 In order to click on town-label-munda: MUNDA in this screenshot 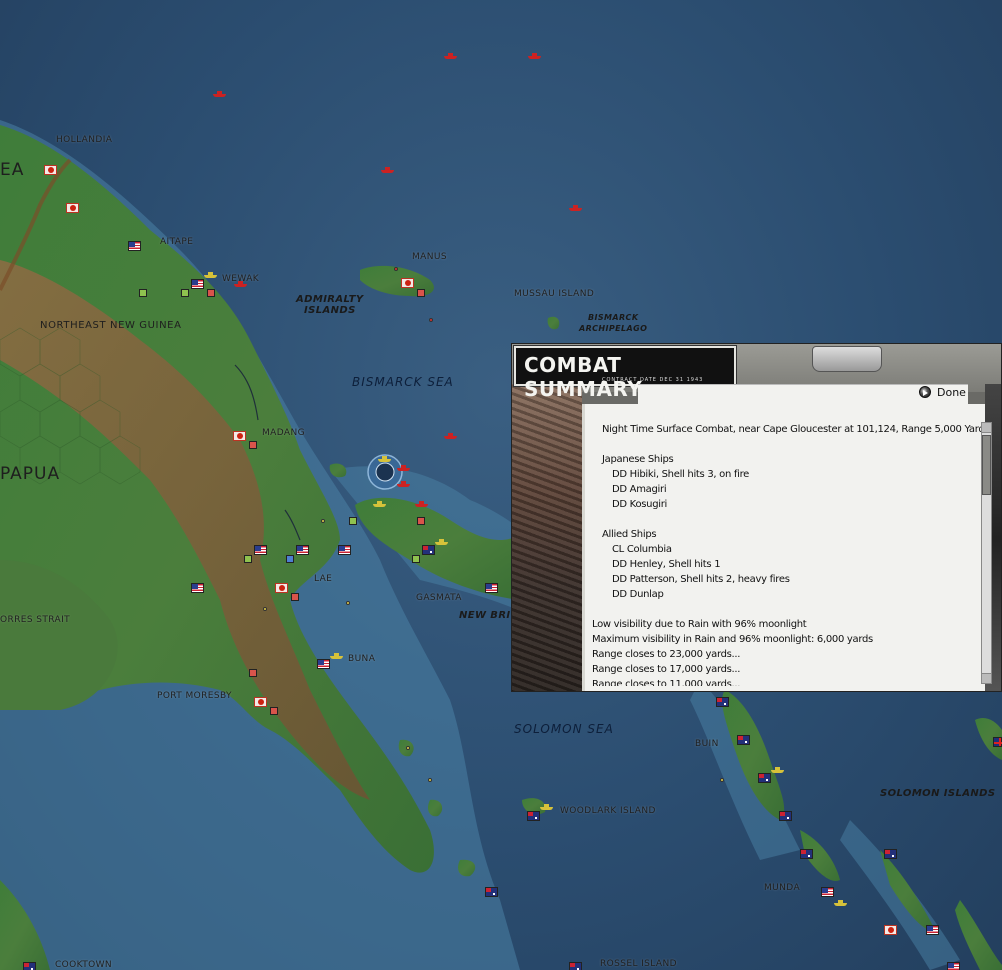, I will do `click(782, 888)`.